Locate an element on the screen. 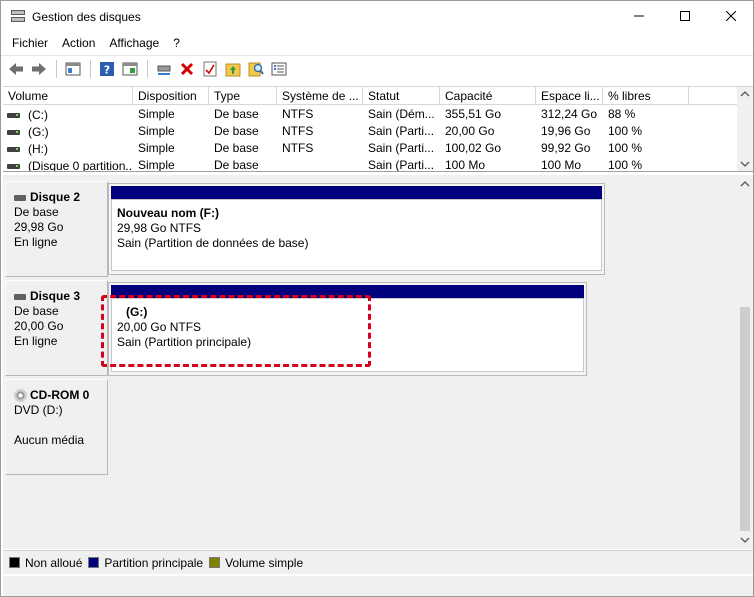 Image resolution: width=754 pixels, height=597 pixels. disk-pane-scrollbar is located at coordinates (745, 362).